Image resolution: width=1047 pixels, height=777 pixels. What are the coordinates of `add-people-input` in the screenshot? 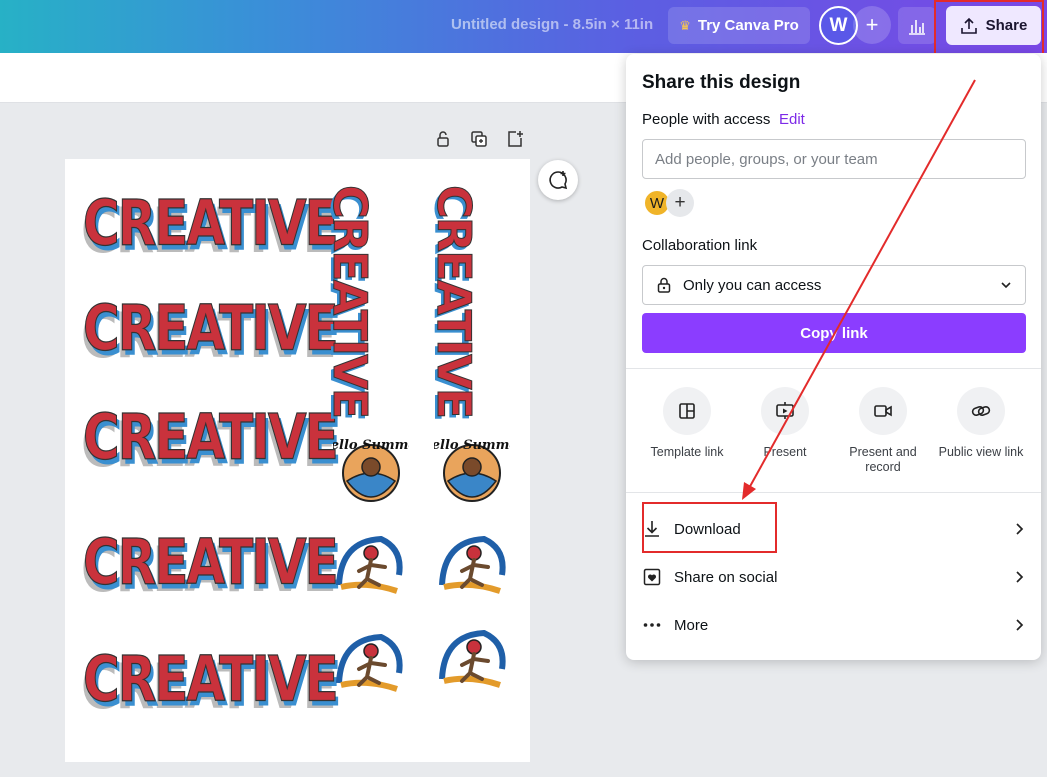 It's located at (834, 159).